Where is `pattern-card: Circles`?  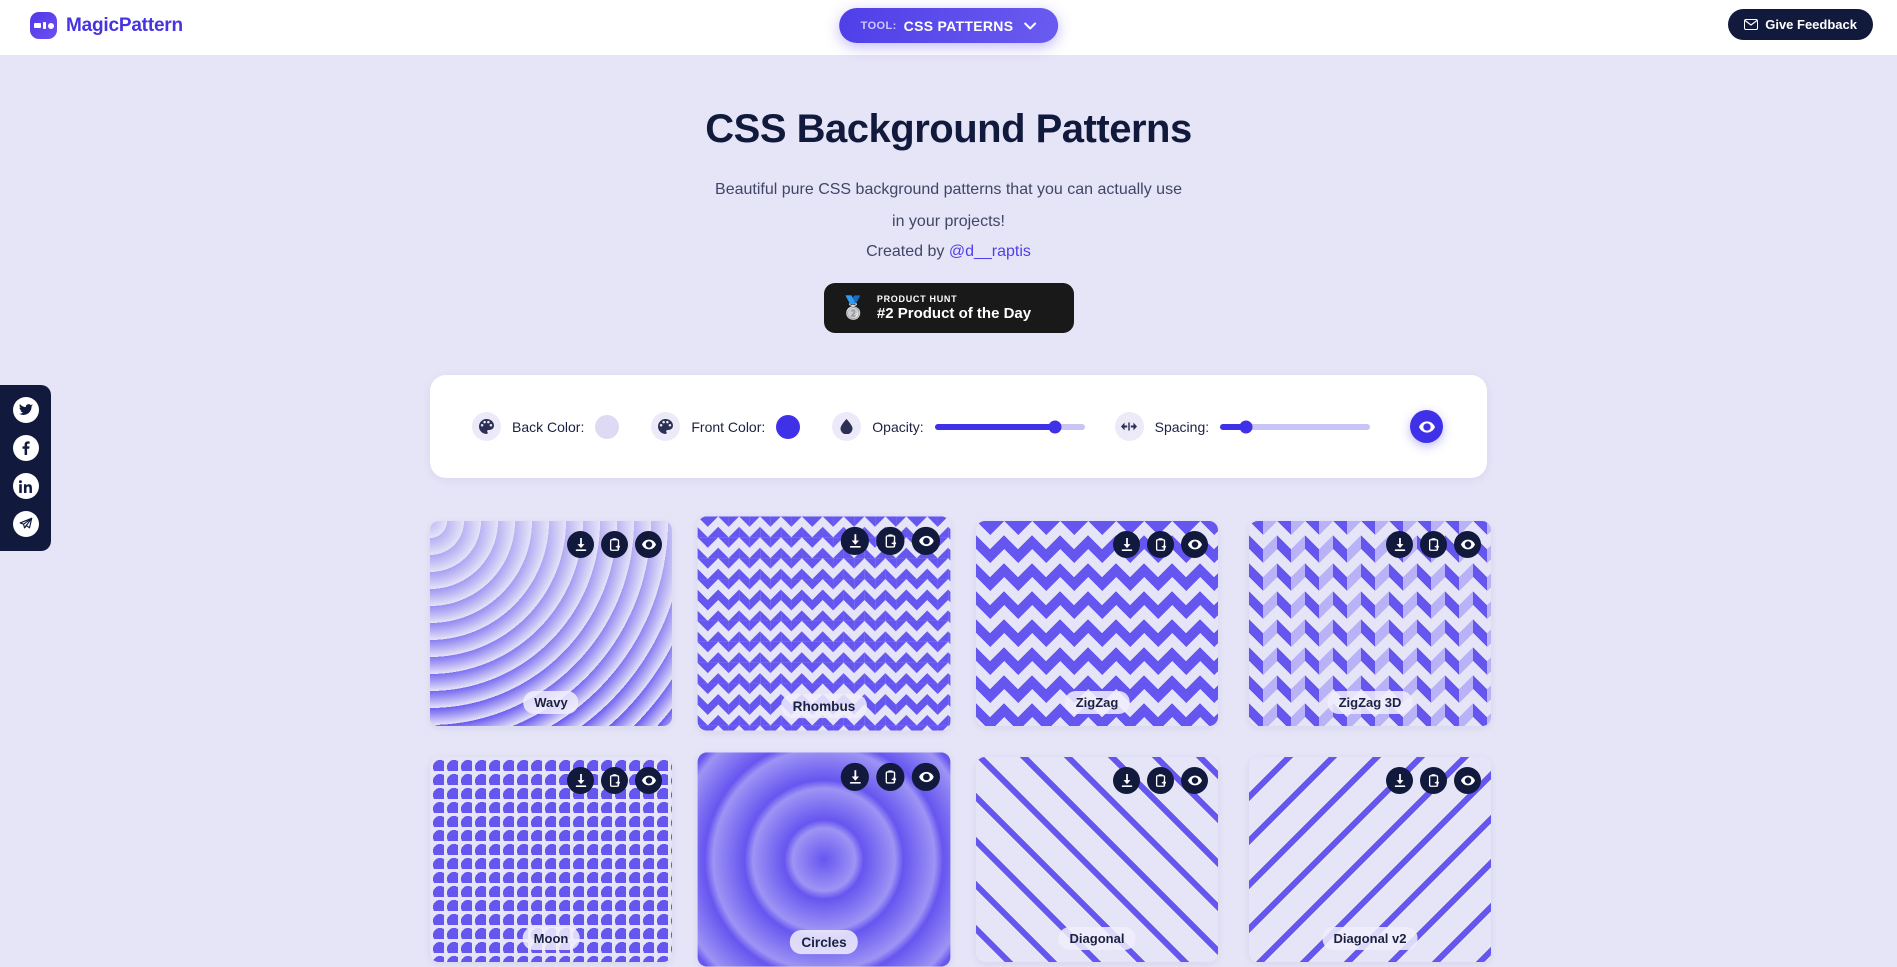 pattern-card: Circles is located at coordinates (824, 859).